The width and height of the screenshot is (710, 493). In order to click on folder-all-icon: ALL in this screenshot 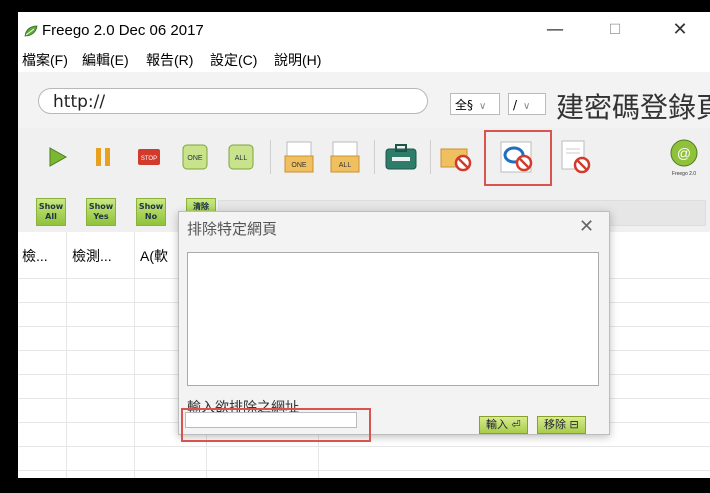, I will do `click(345, 157)`.